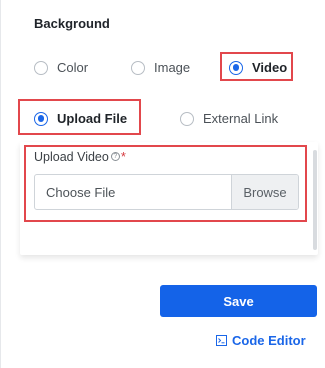  What do you see at coordinates (241, 118) in the screenshot?
I see `radio-external-link-label: External Link` at bounding box center [241, 118].